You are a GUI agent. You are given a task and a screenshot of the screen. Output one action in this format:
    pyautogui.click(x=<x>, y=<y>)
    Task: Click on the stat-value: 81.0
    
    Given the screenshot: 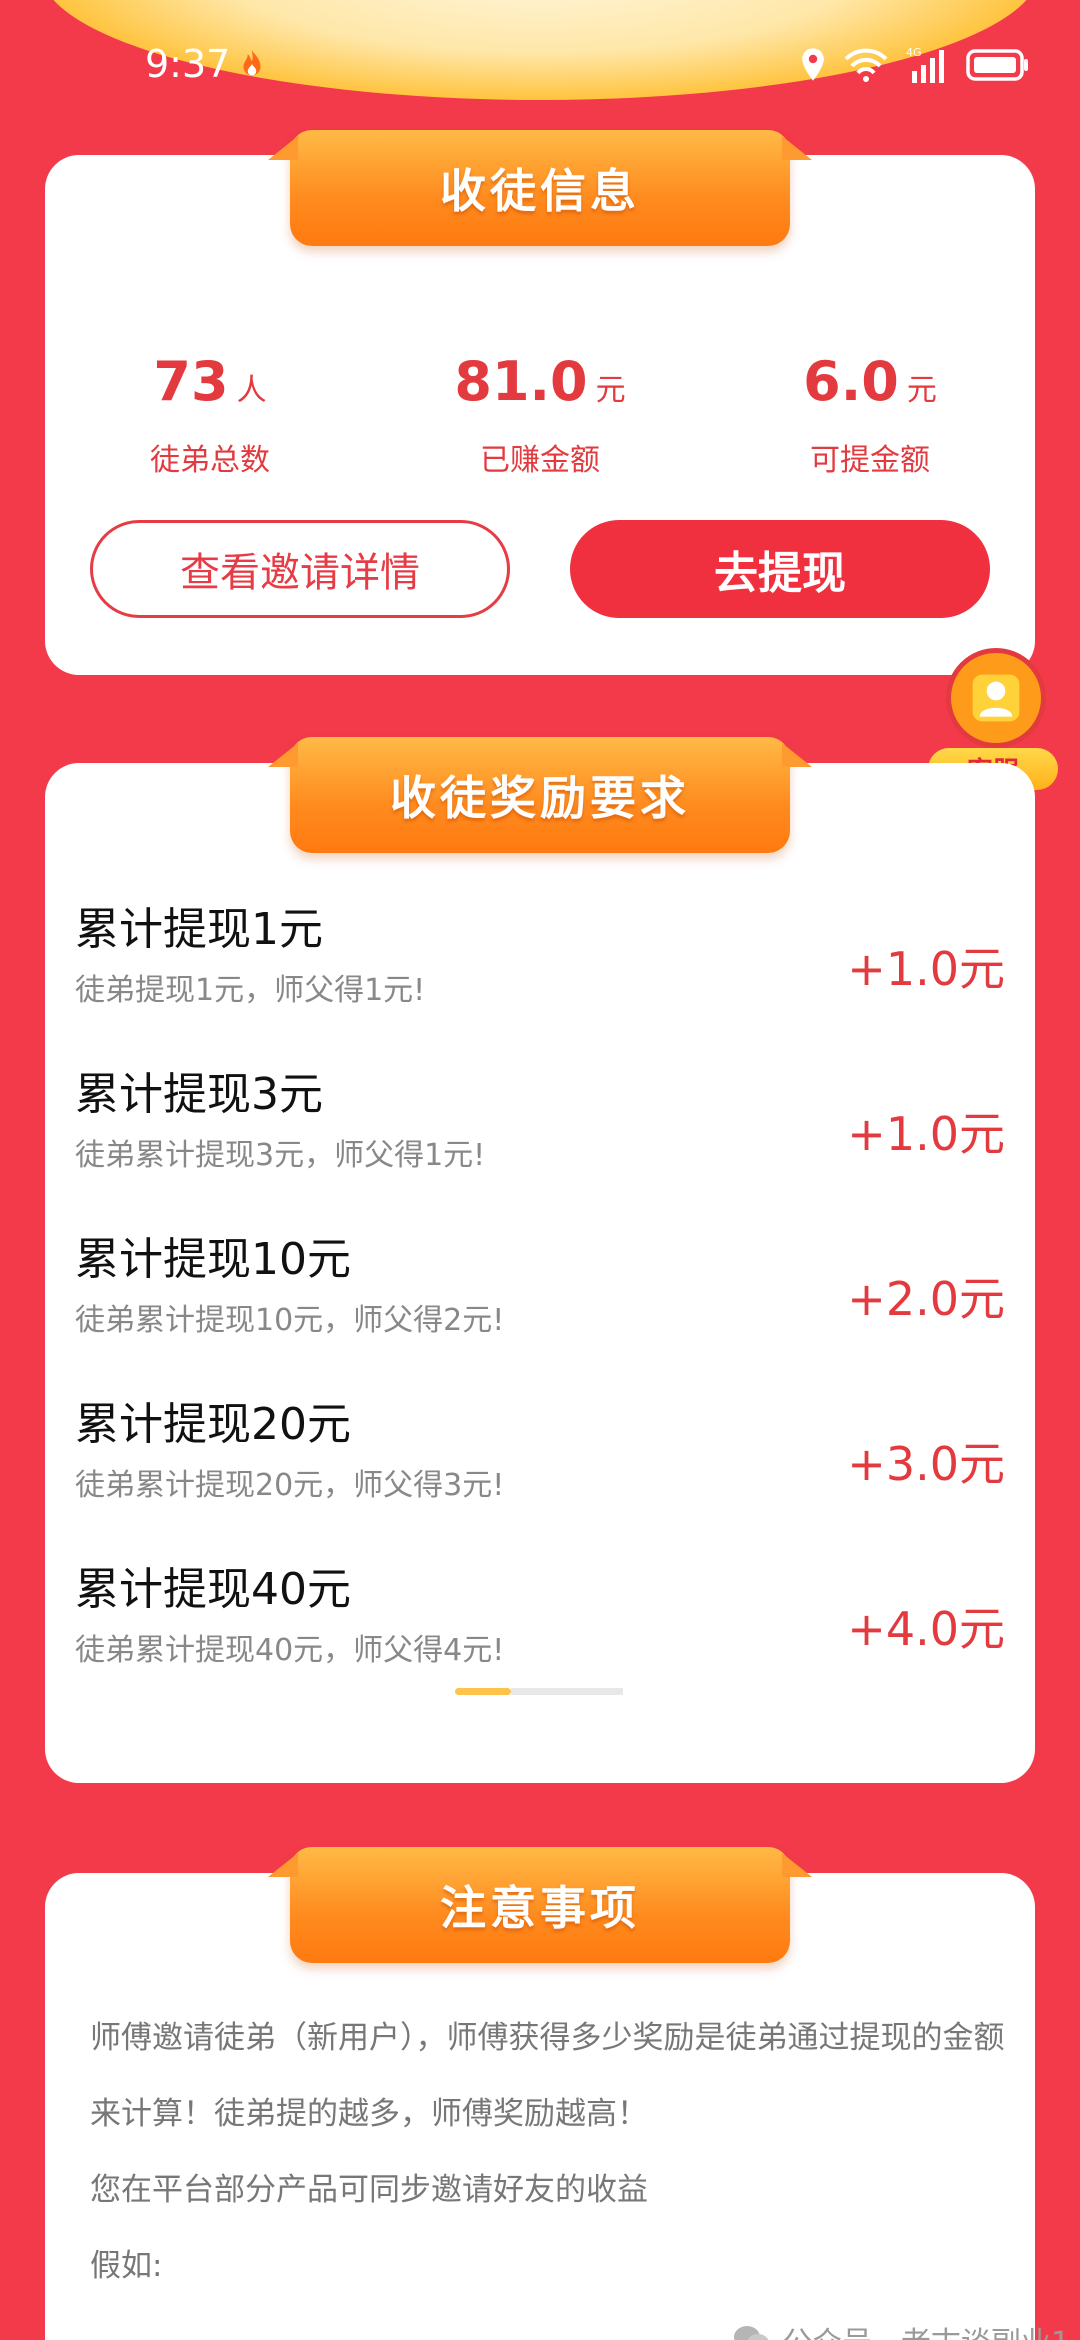 What is the action you would take?
    pyautogui.click(x=521, y=381)
    